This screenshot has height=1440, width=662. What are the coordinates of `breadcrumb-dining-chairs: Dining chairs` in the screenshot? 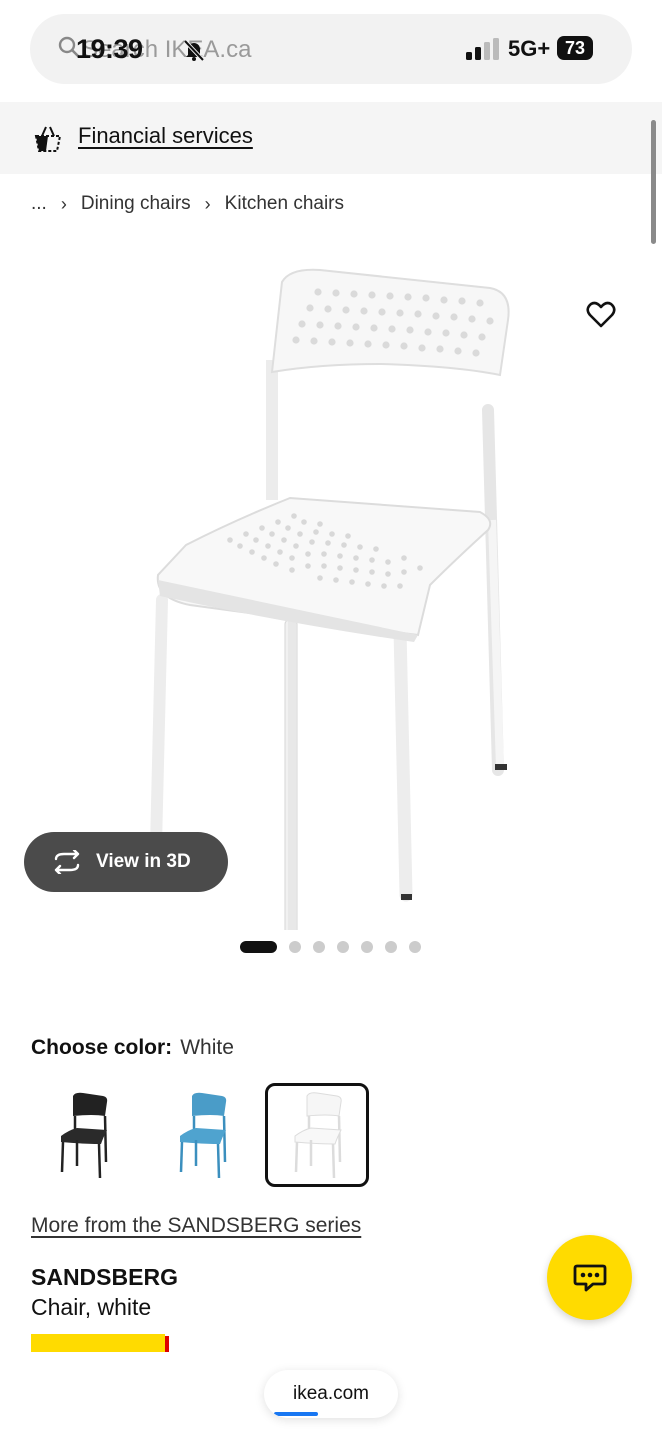 It's located at (136, 204).